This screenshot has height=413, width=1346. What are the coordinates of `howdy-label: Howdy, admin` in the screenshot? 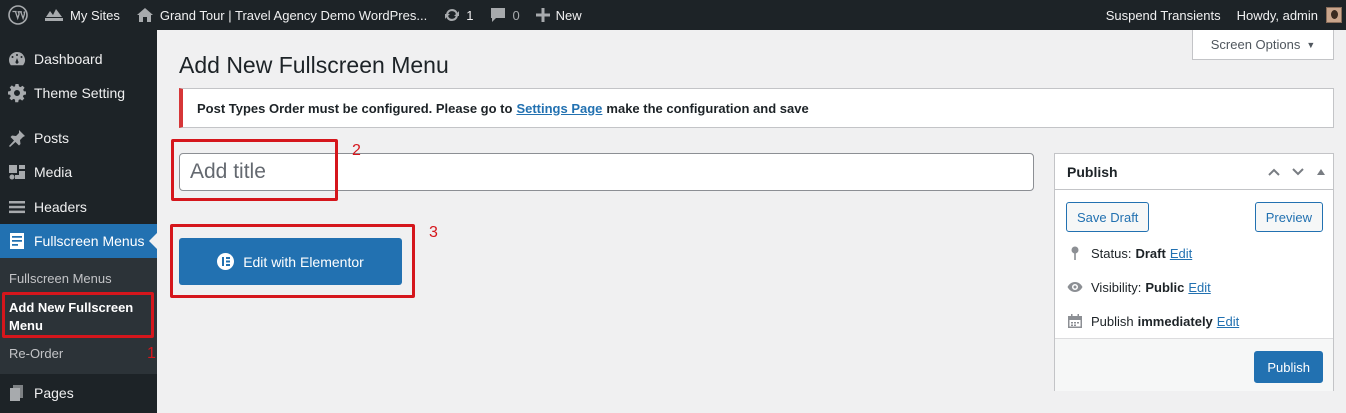 It's located at (1277, 15).